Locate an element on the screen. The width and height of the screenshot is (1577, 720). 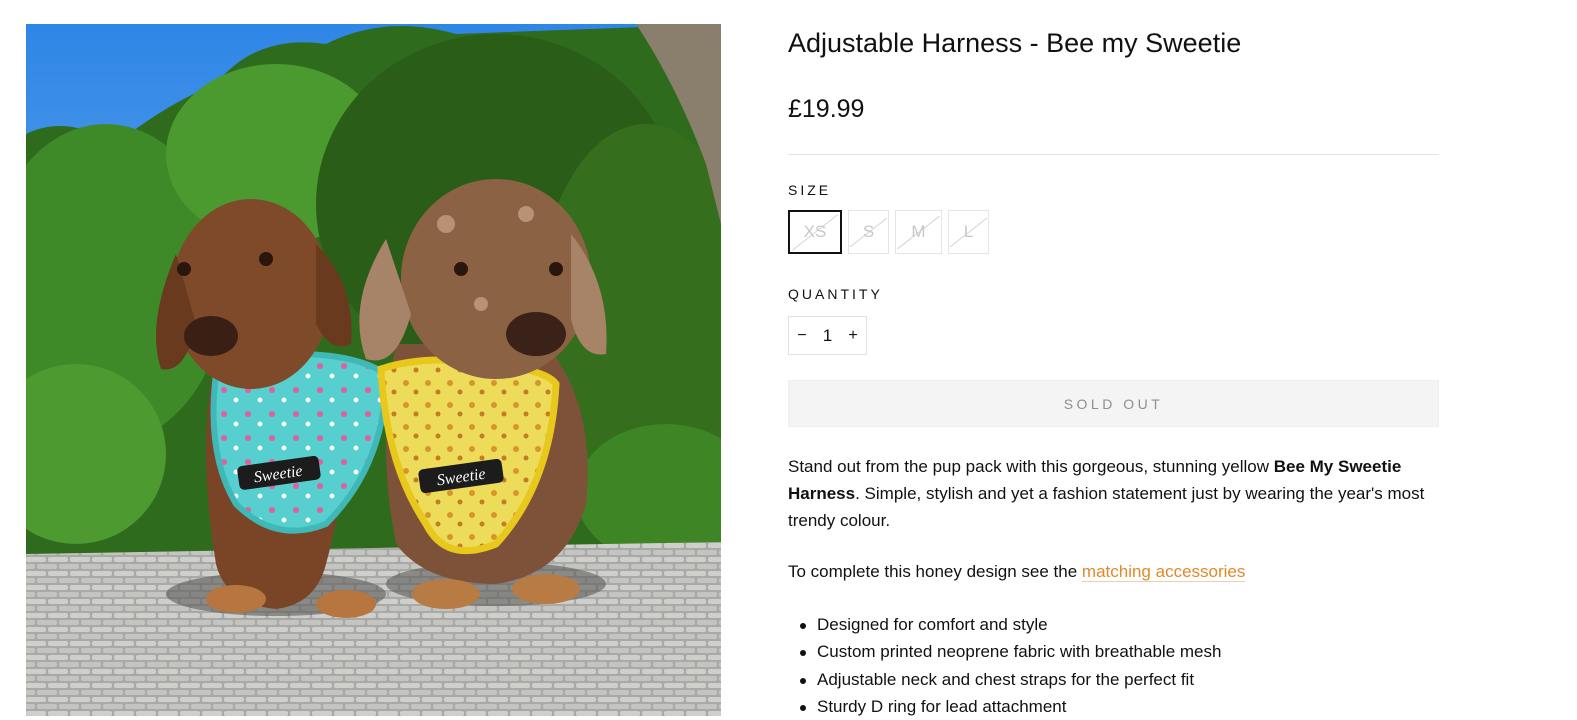
size-option-s: S is located at coordinates (868, 232).